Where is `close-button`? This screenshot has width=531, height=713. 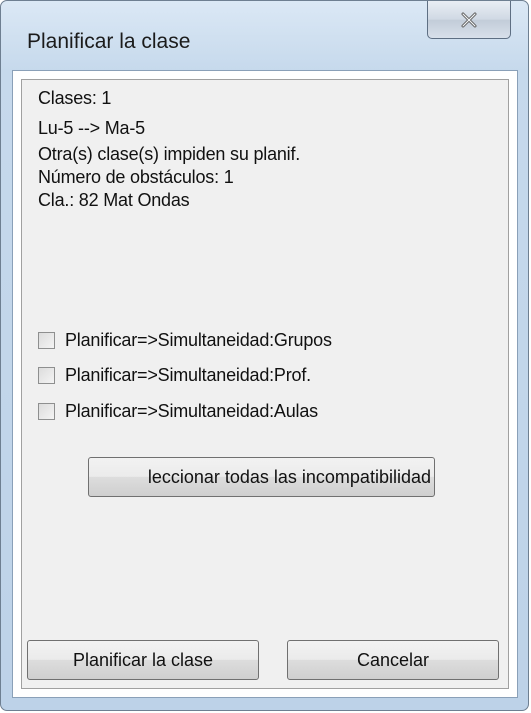
close-button is located at coordinates (469, 20).